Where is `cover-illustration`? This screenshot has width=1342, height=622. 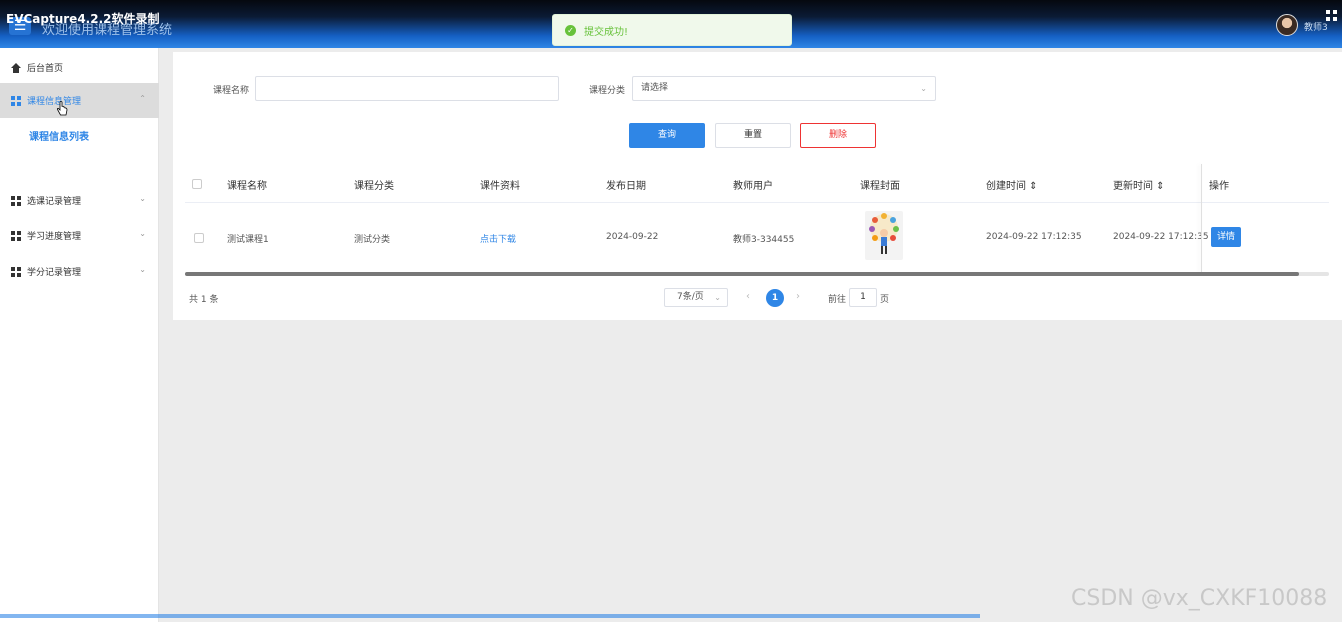
cover-illustration is located at coordinates (884, 233).